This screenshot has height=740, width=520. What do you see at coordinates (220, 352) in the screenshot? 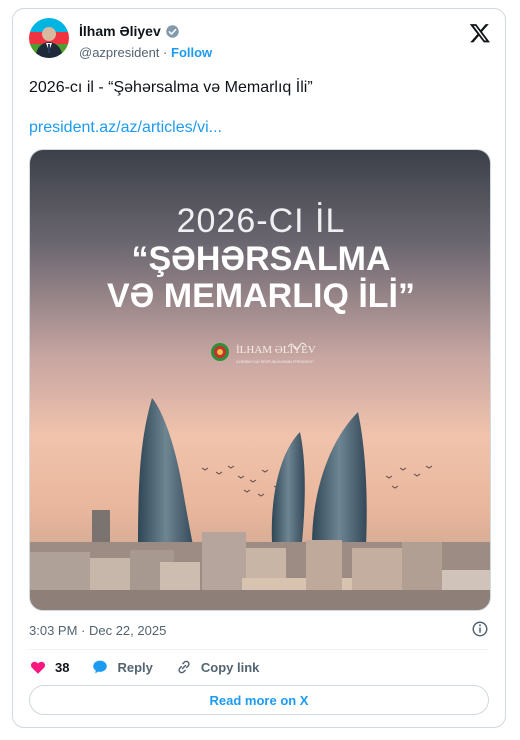
I see `emblem-icon` at bounding box center [220, 352].